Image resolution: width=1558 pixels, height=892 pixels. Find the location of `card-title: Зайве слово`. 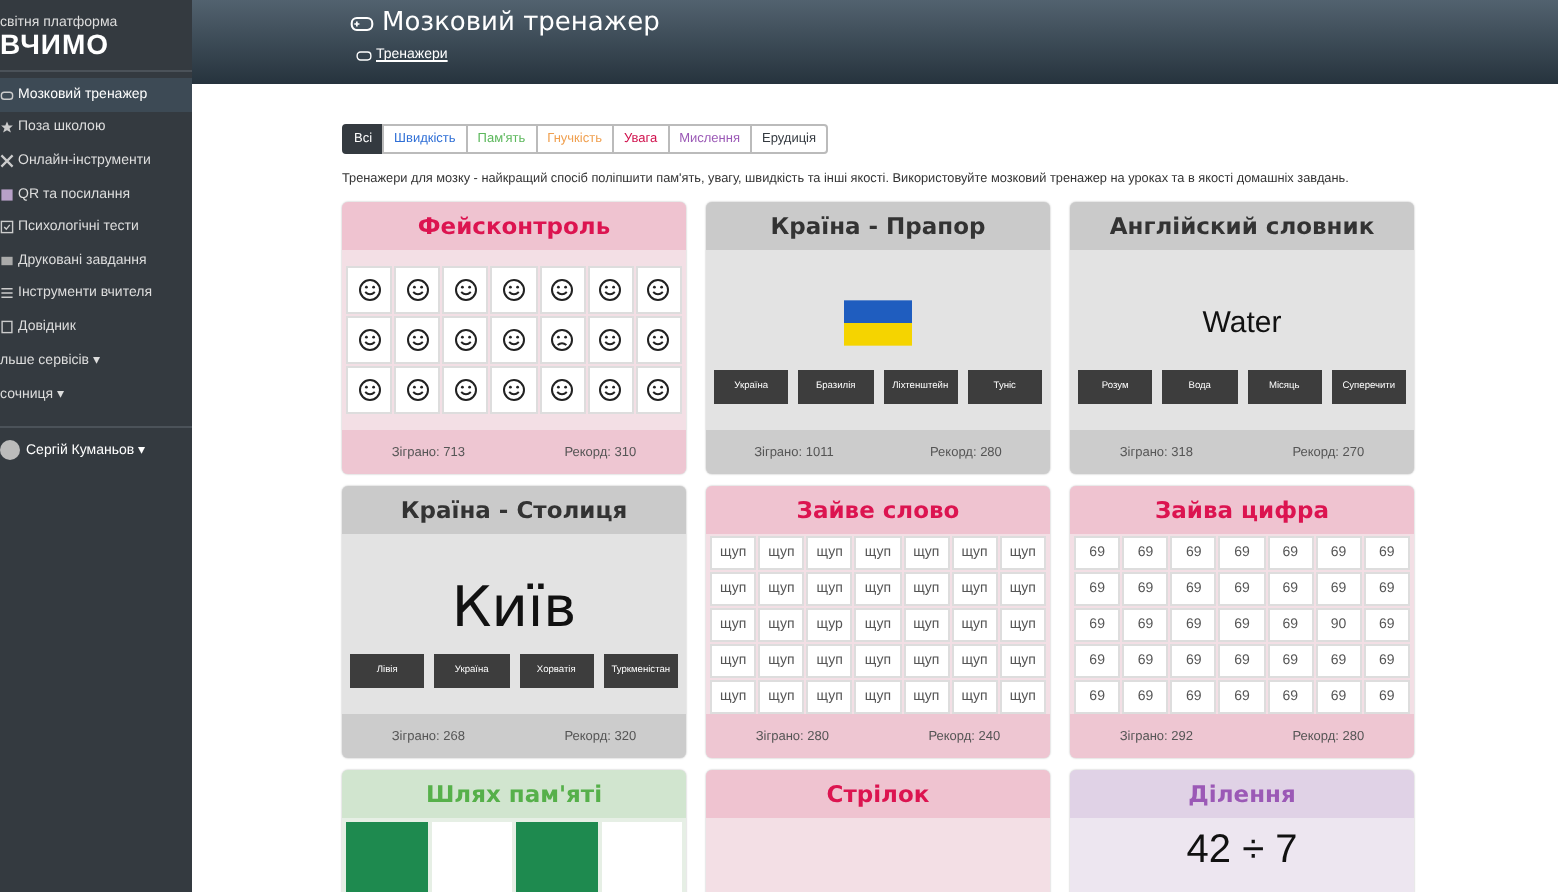

card-title: Зайве слово is located at coordinates (878, 510).